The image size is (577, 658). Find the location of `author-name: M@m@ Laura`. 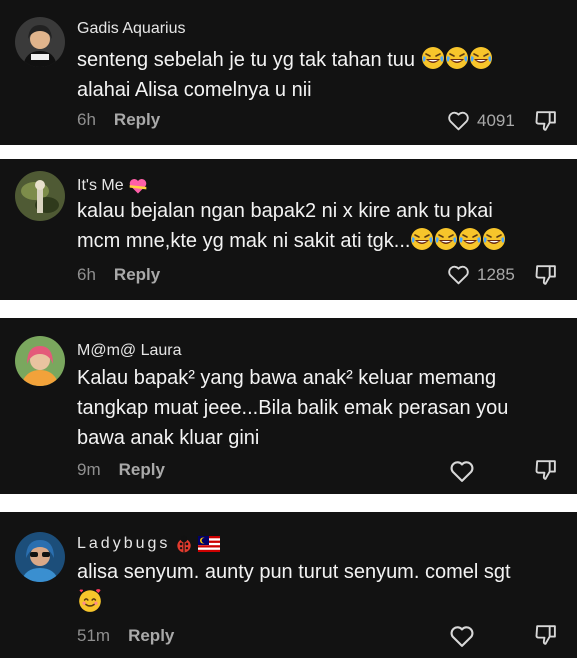

author-name: M@m@ Laura is located at coordinates (129, 351).